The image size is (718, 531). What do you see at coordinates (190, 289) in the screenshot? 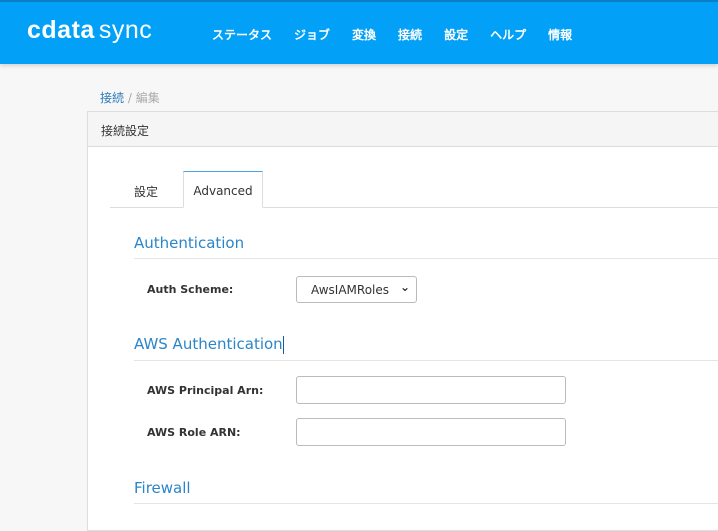
I see `auth-scheme-label: Auth Scheme:` at bounding box center [190, 289].